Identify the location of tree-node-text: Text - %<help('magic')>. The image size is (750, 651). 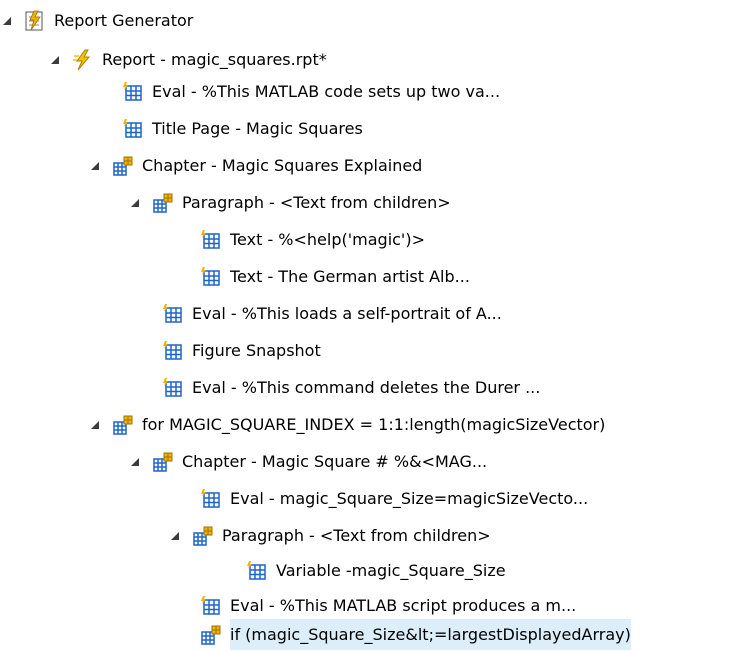
(312, 239).